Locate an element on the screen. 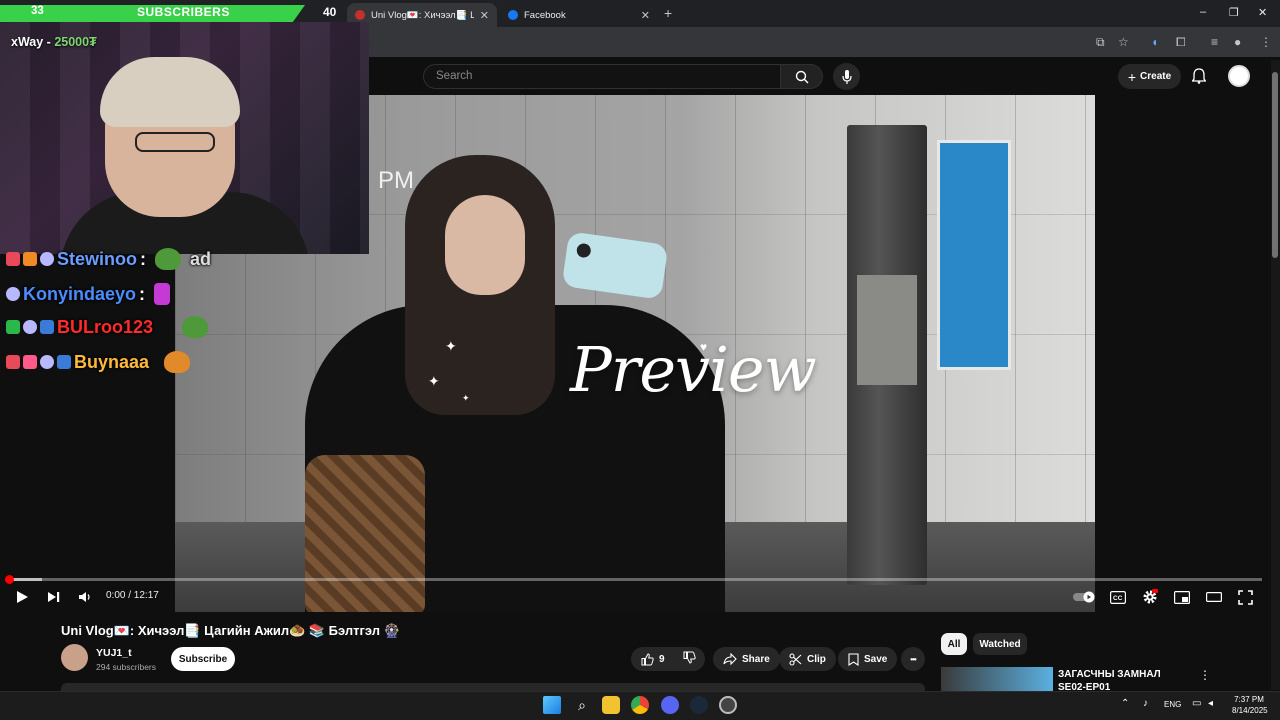  profile-icon: ● is located at coordinates (1237, 42).